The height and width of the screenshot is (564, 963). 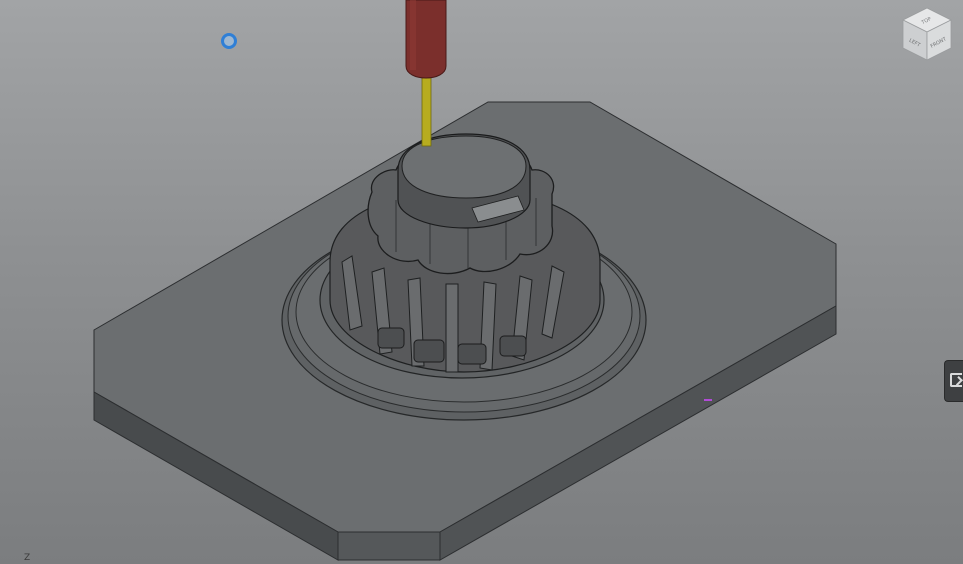 What do you see at coordinates (708, 400) in the screenshot?
I see `toolpath-marker` at bounding box center [708, 400].